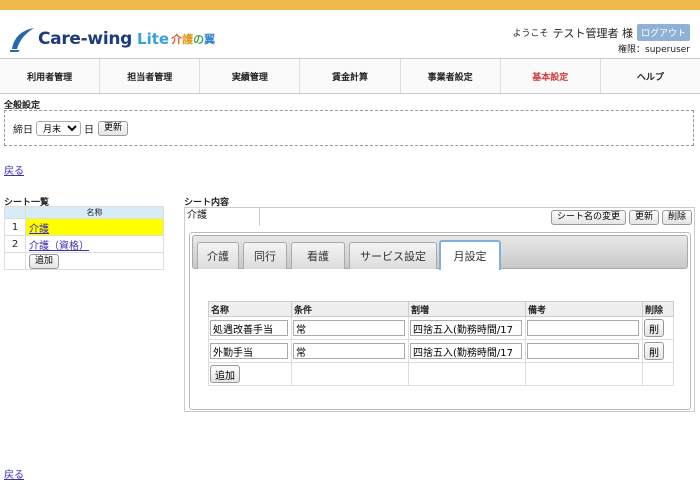 This screenshot has width=700, height=500. Describe the element at coordinates (225, 374) in the screenshot. I see `row-add-button: 追加` at that location.